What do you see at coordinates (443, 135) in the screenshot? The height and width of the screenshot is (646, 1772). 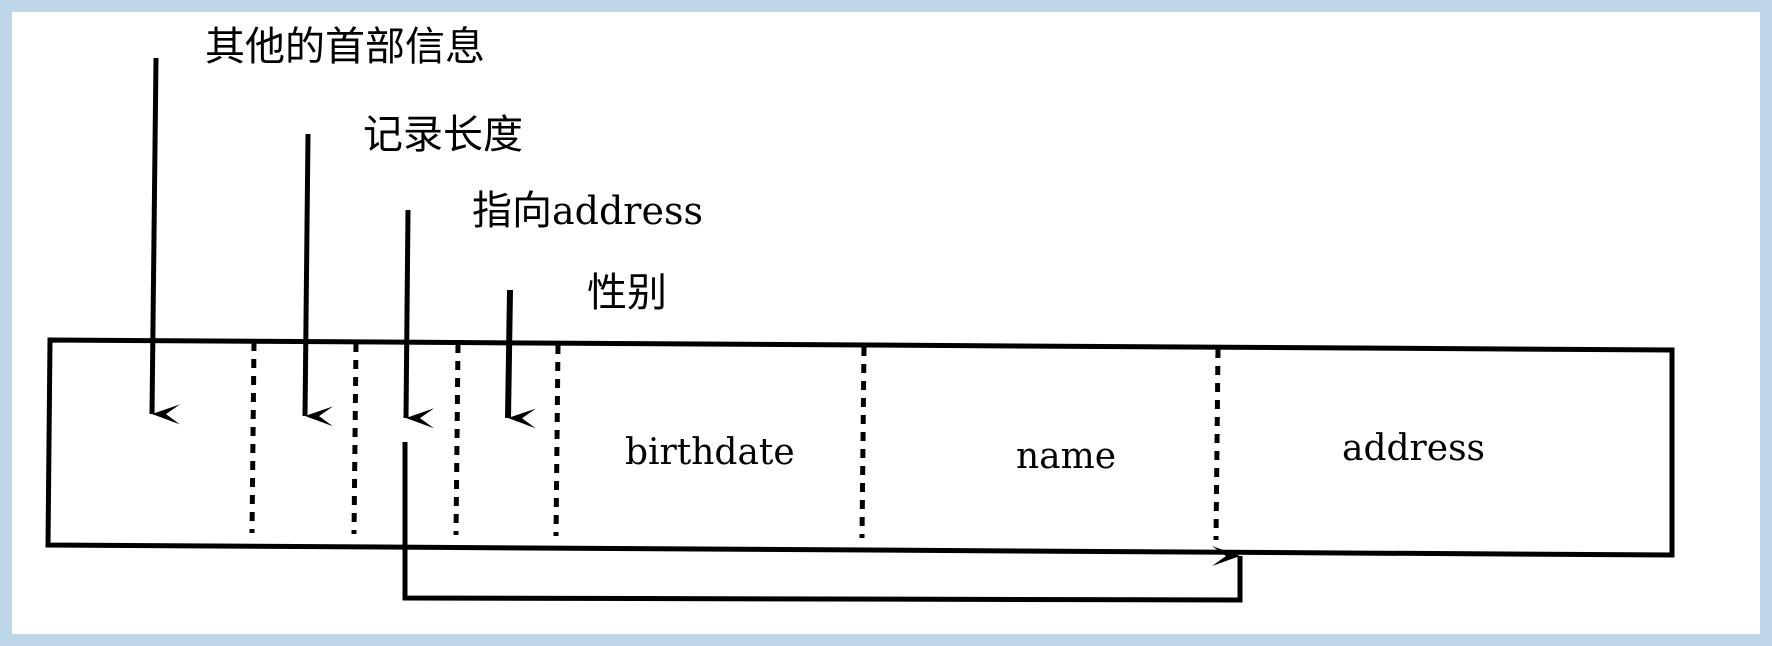 I see `label-record-length: 记录长度` at bounding box center [443, 135].